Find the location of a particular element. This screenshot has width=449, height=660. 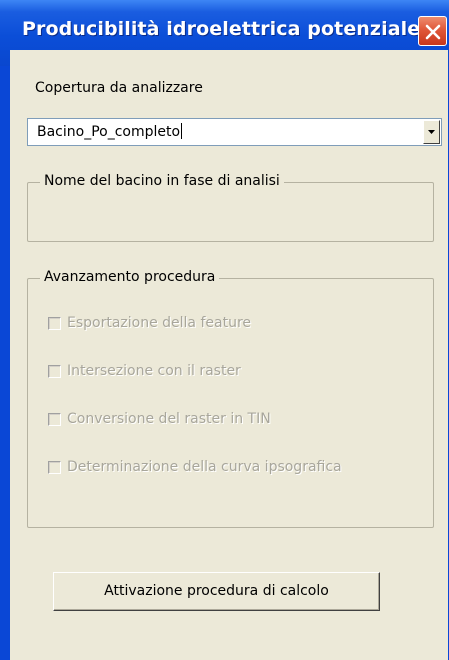

window-title: Producibilità idroelettrica potenziale is located at coordinates (221, 29).